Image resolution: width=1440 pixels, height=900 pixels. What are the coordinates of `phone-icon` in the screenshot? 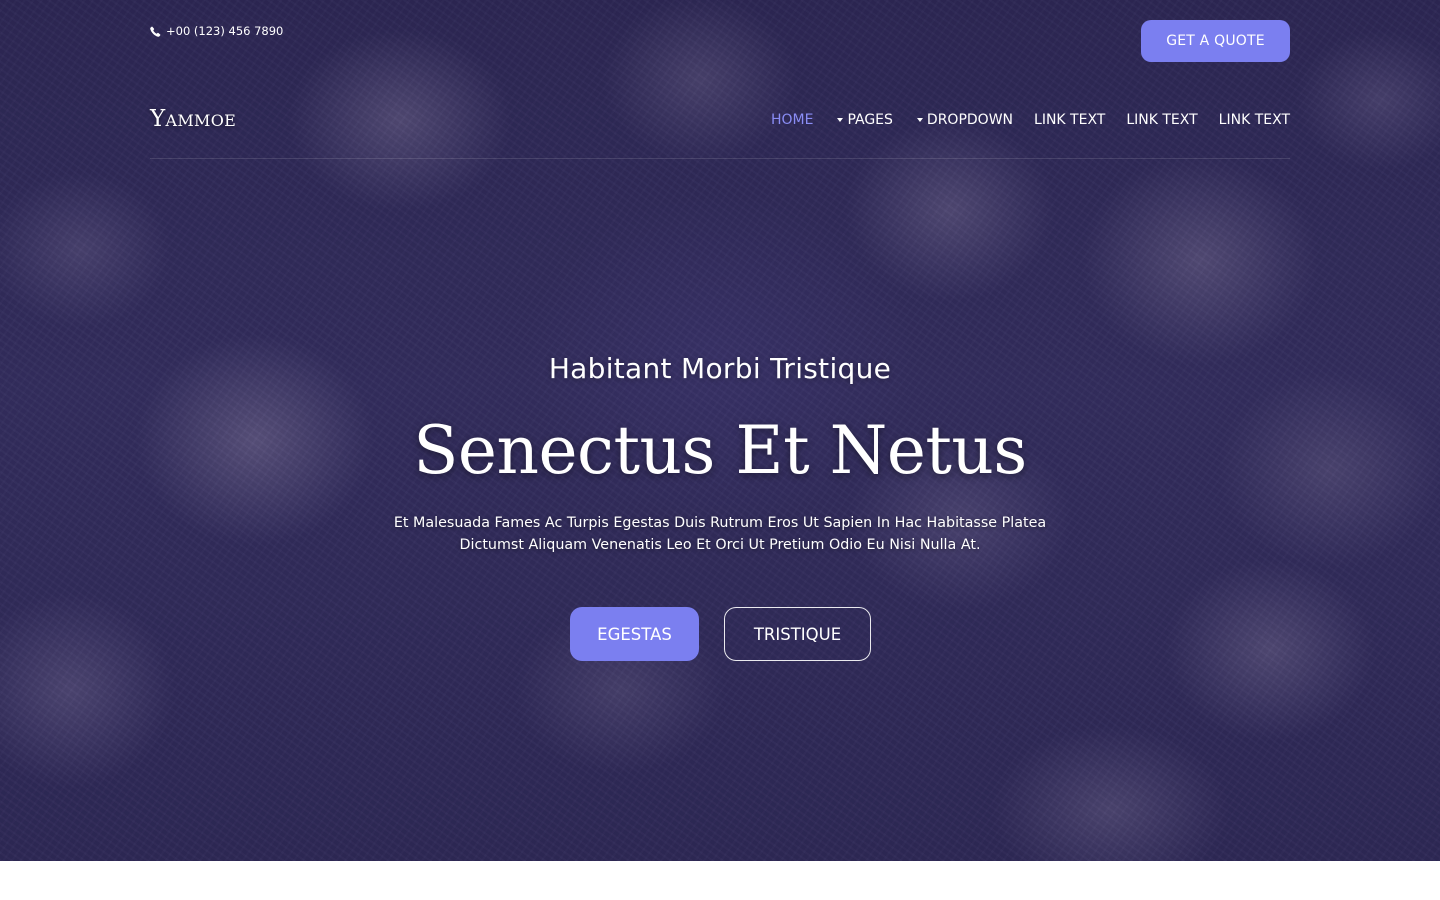 It's located at (155, 31).